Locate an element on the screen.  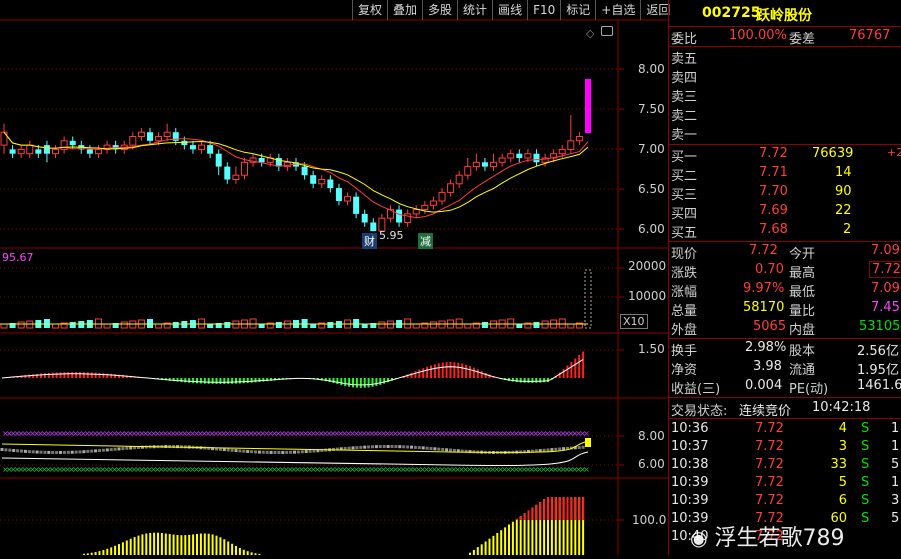
quote-value: 9.97% is located at coordinates (764, 288).